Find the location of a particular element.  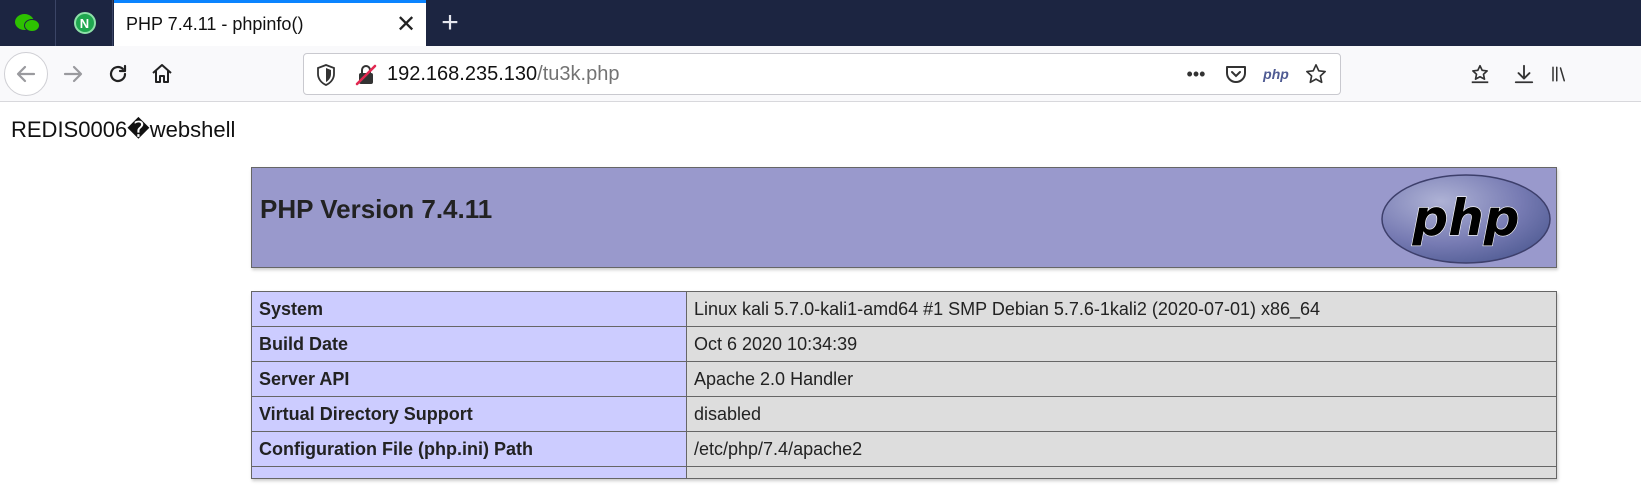

pocket-icon is located at coordinates (1236, 74).